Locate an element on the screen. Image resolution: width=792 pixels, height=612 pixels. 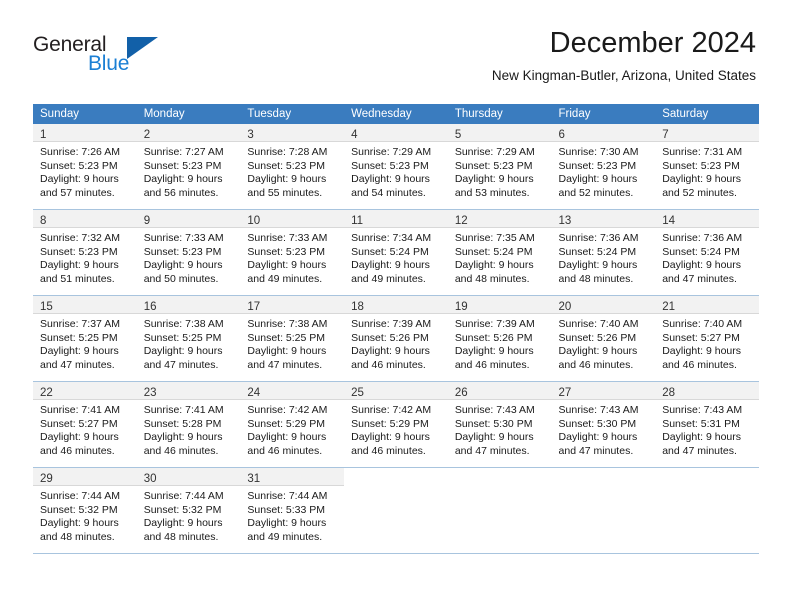
daylight-text-line2: and 48 minutes. is located at coordinates (492, 278).